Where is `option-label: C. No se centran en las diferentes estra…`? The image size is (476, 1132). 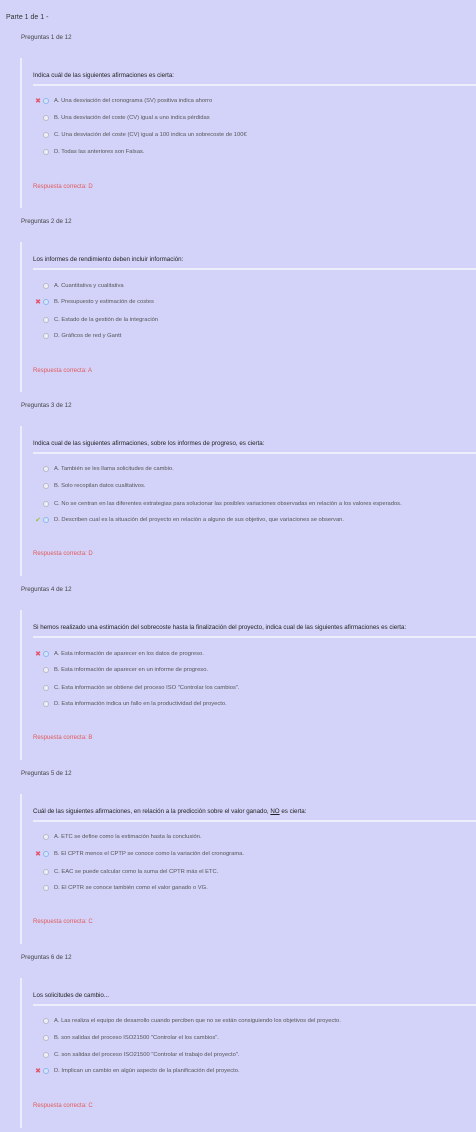 option-label: C. No se centran en las diferentes estra… is located at coordinates (228, 503).